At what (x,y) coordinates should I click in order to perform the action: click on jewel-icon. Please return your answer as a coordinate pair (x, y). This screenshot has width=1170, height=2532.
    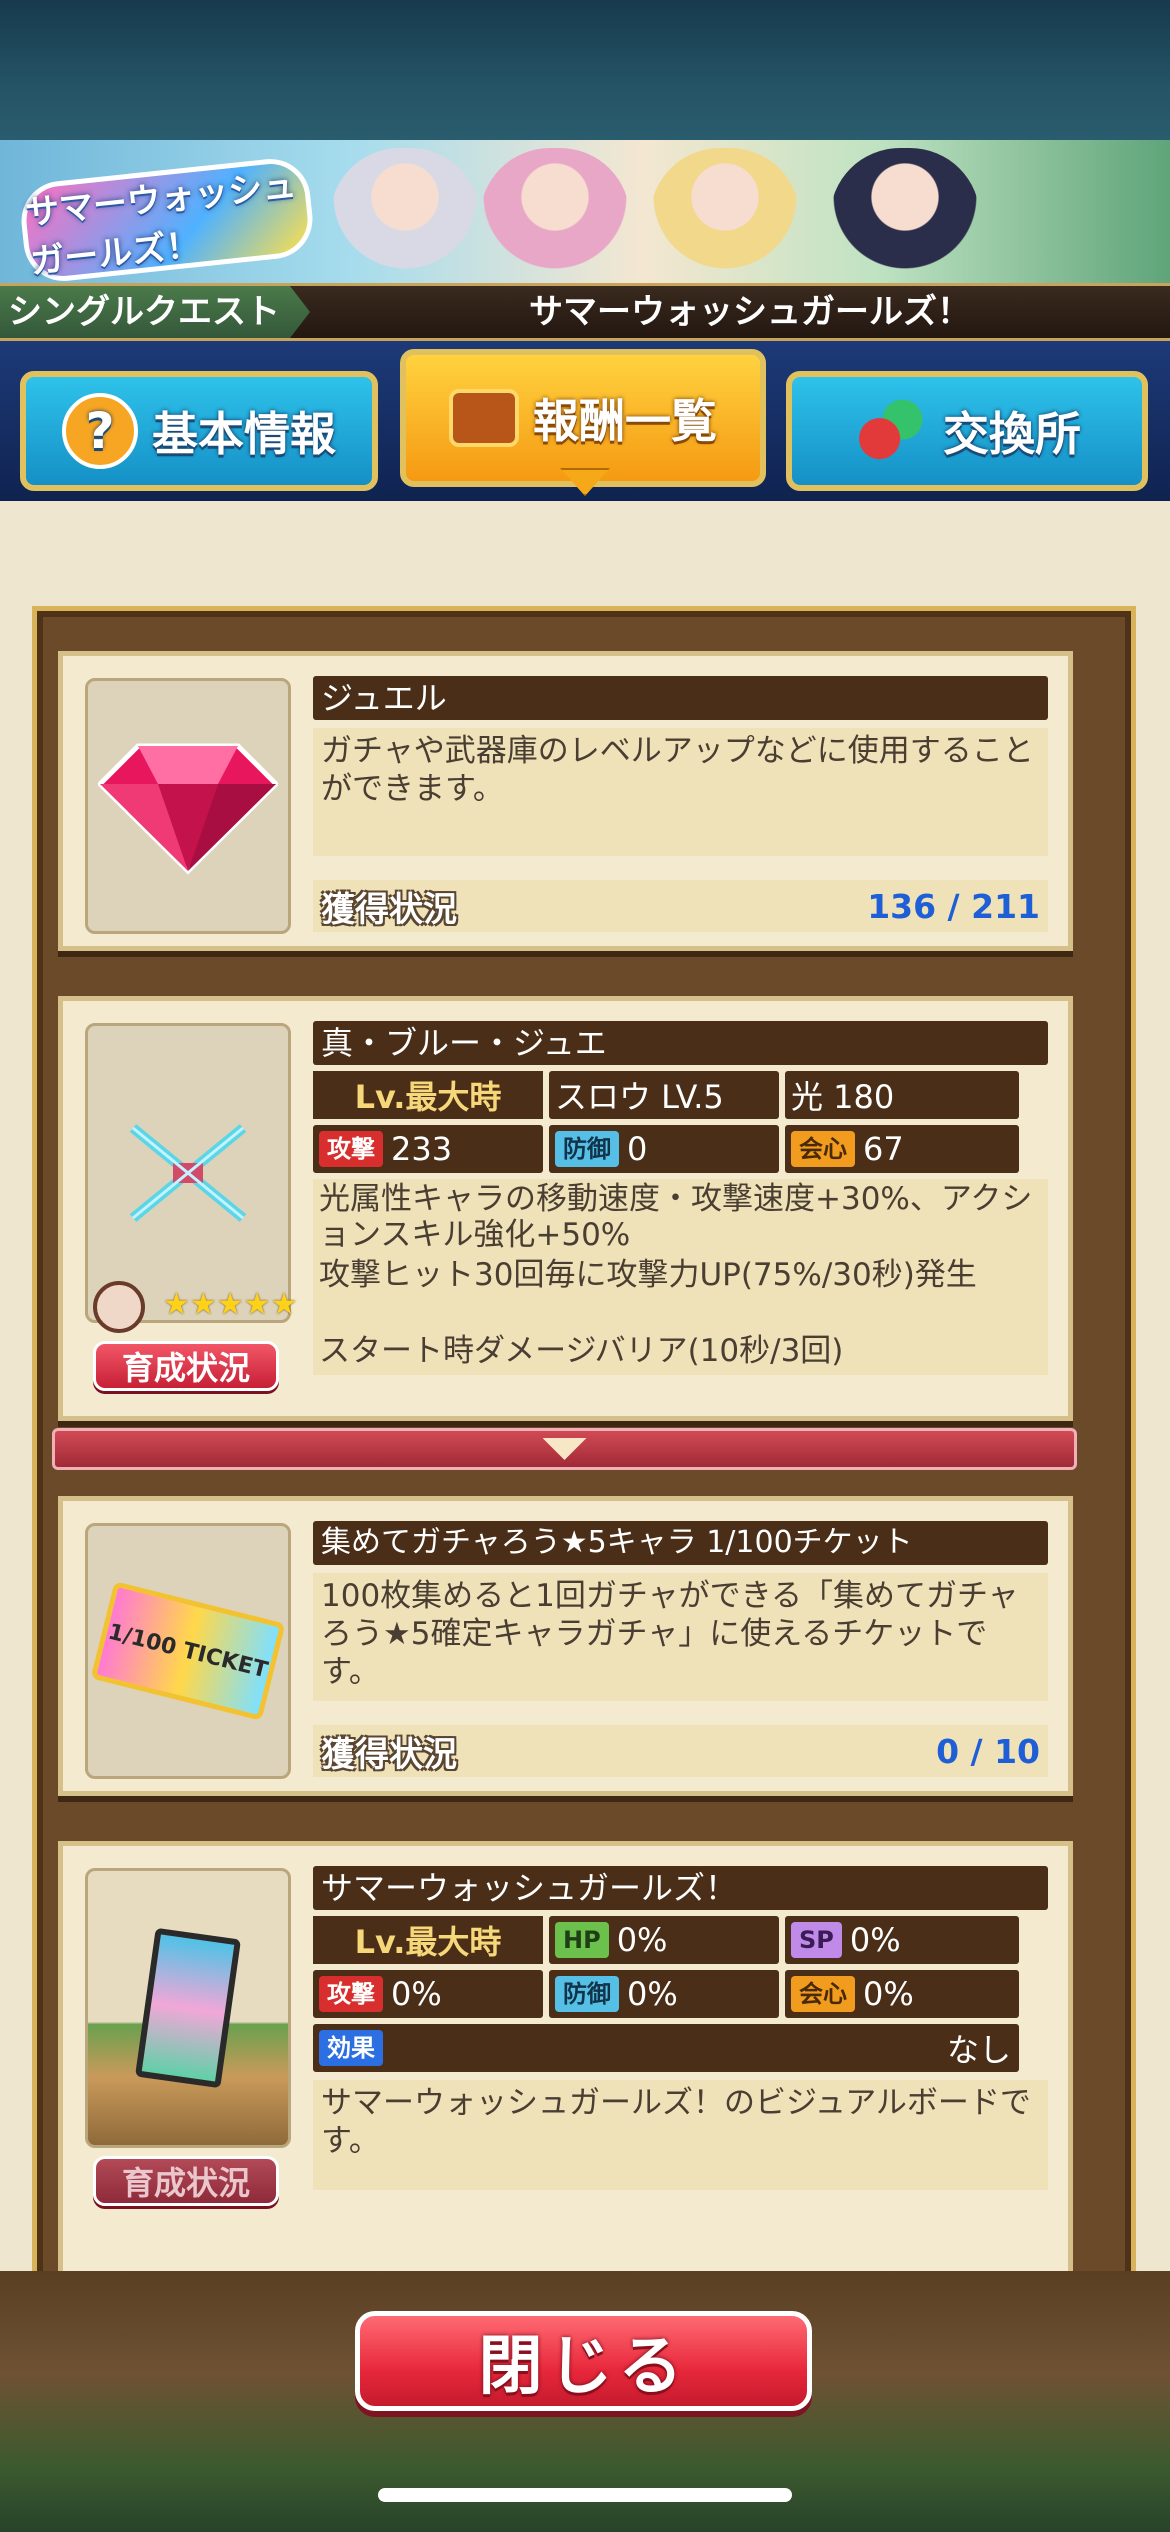
    Looking at the image, I should click on (188, 809).